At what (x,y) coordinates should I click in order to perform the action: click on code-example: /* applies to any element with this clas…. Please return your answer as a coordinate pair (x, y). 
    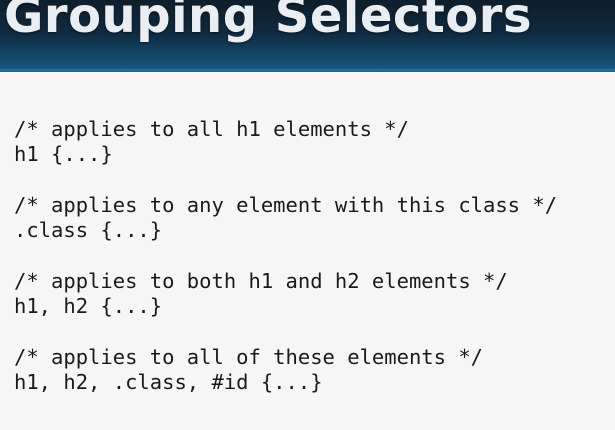
    Looking at the image, I should click on (311, 218).